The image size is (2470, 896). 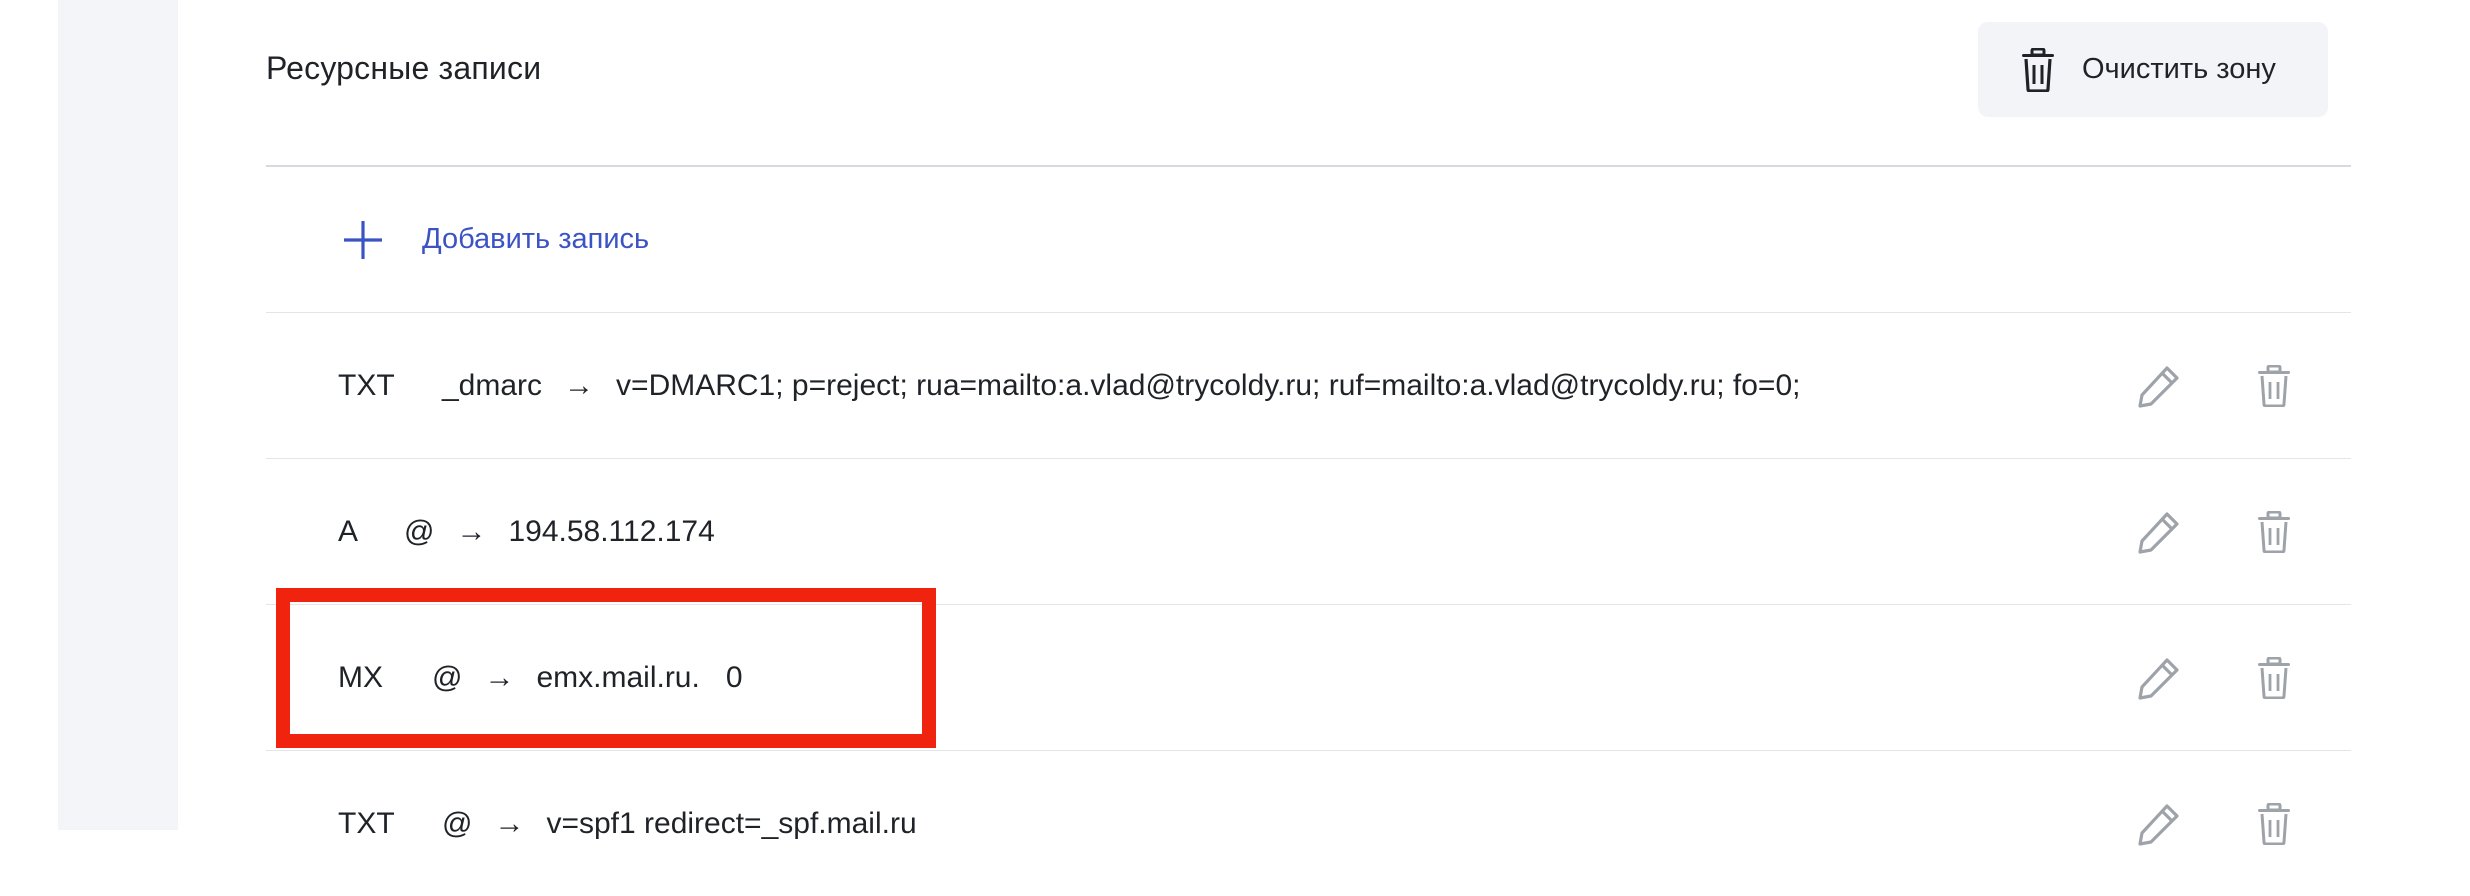 I want to click on clear-zone-label: Очистить зону, so click(x=2179, y=69).